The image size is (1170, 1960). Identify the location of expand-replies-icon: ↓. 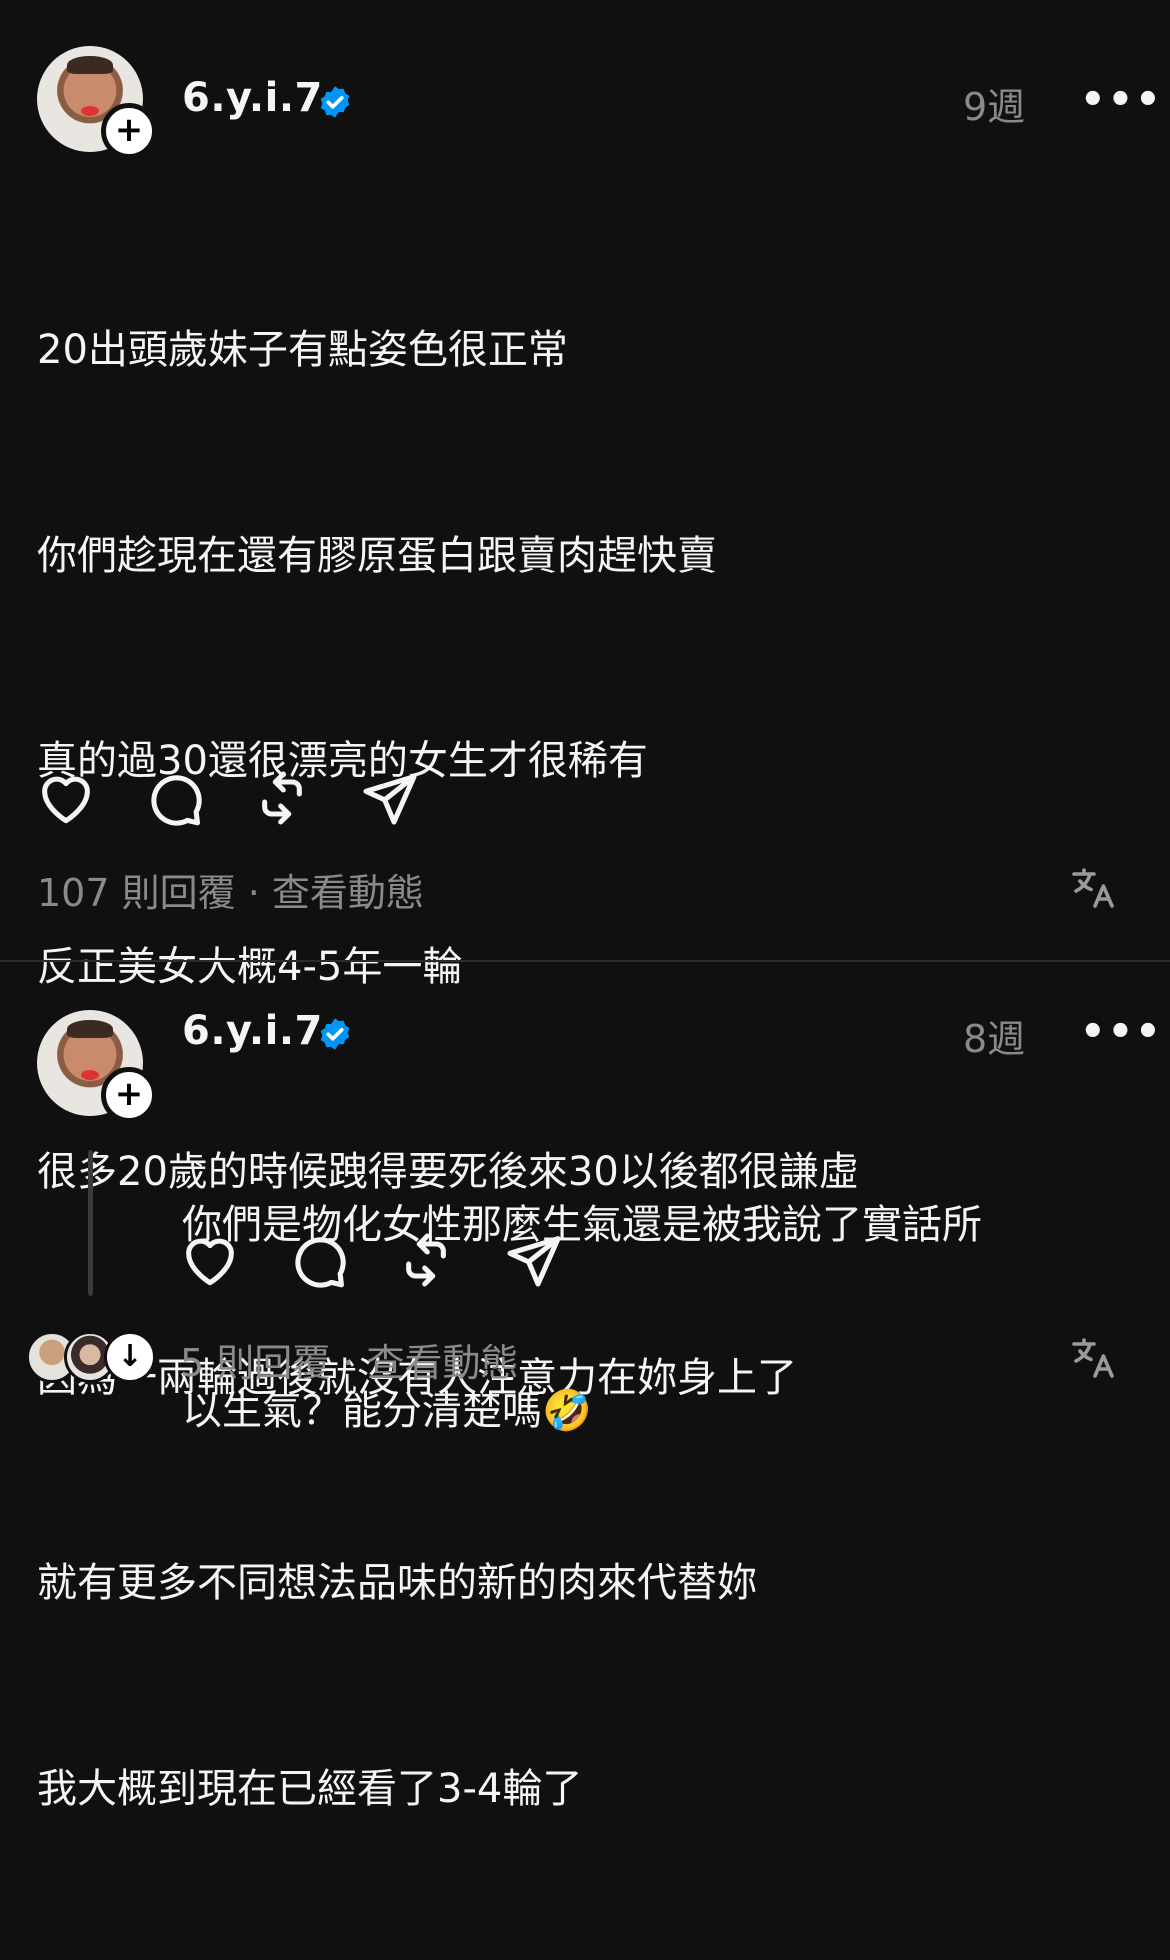
(130, 1357).